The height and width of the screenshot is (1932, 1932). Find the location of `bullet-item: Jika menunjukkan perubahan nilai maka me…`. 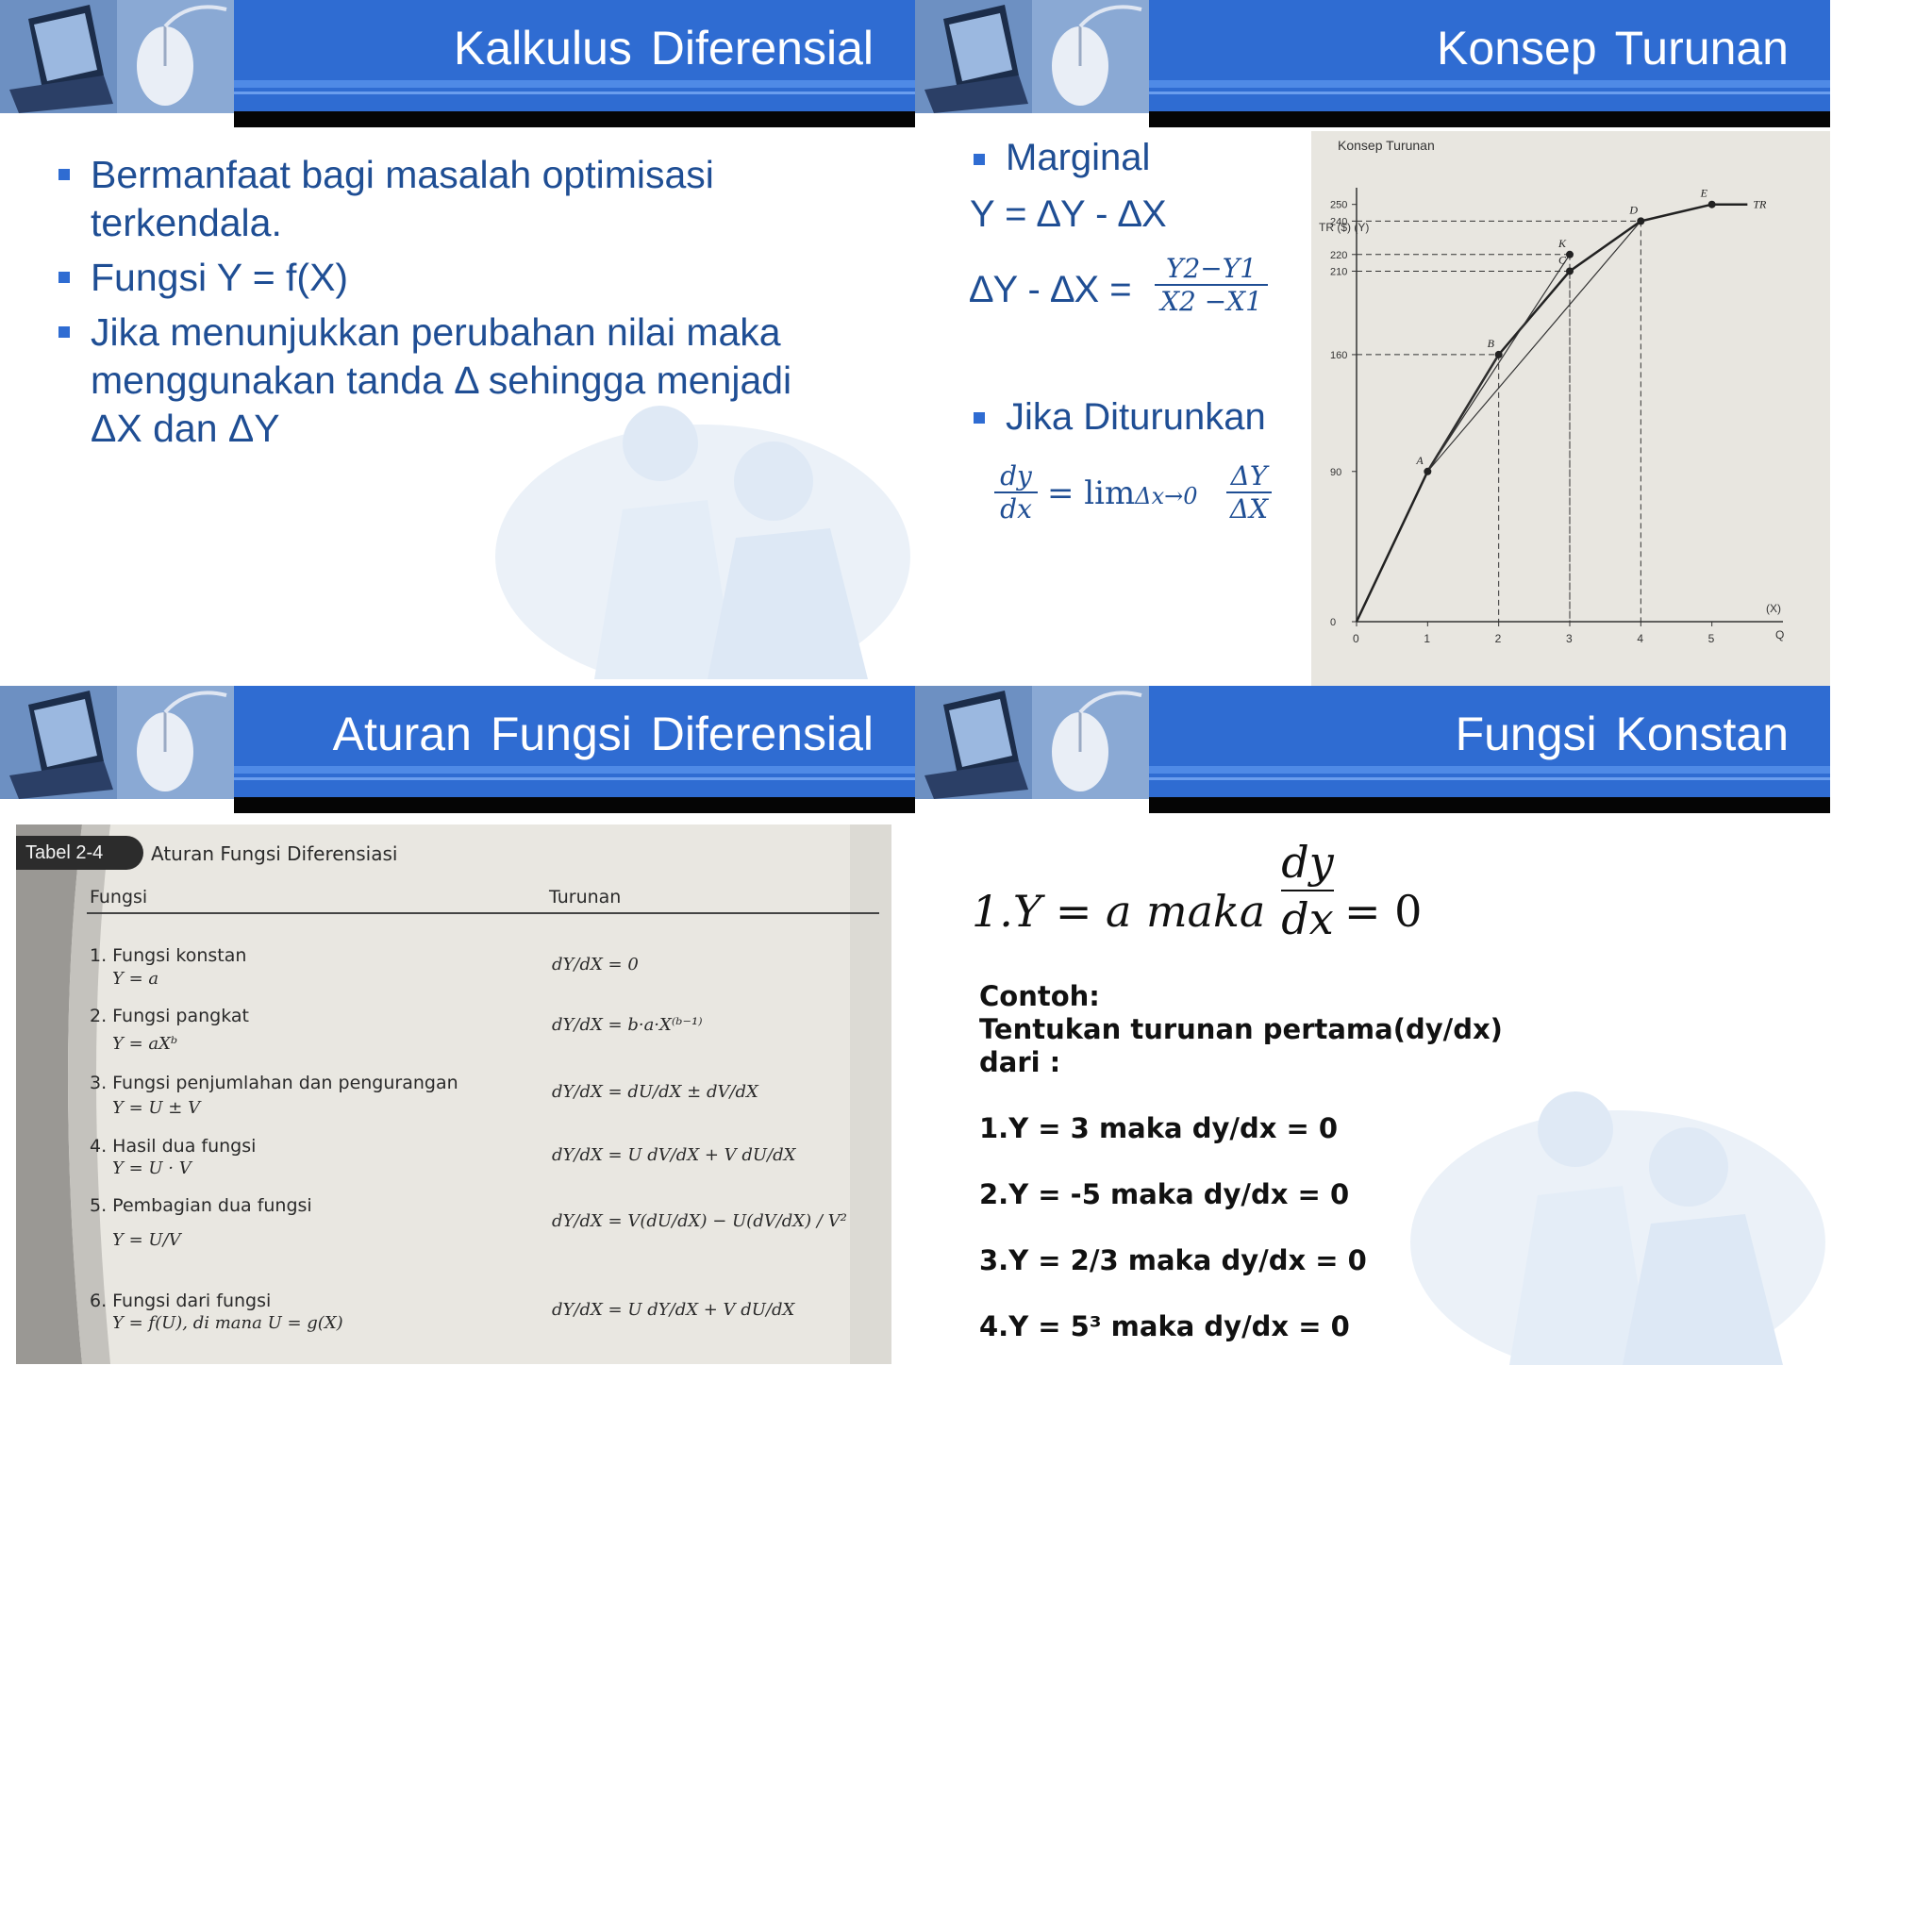

bullet-item: Jika menunjukkan perubahan nilai maka me… is located at coordinates (454, 380).